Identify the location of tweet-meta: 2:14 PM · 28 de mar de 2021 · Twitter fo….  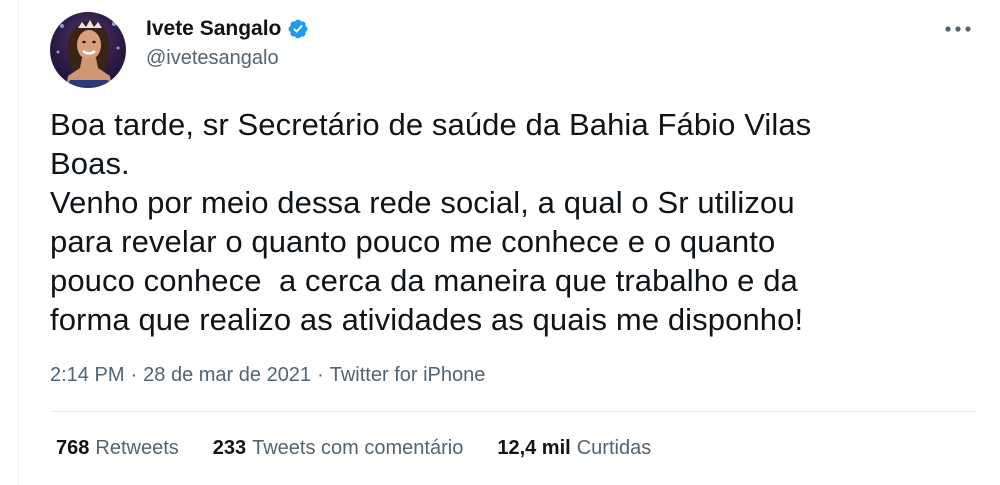
(267, 375).